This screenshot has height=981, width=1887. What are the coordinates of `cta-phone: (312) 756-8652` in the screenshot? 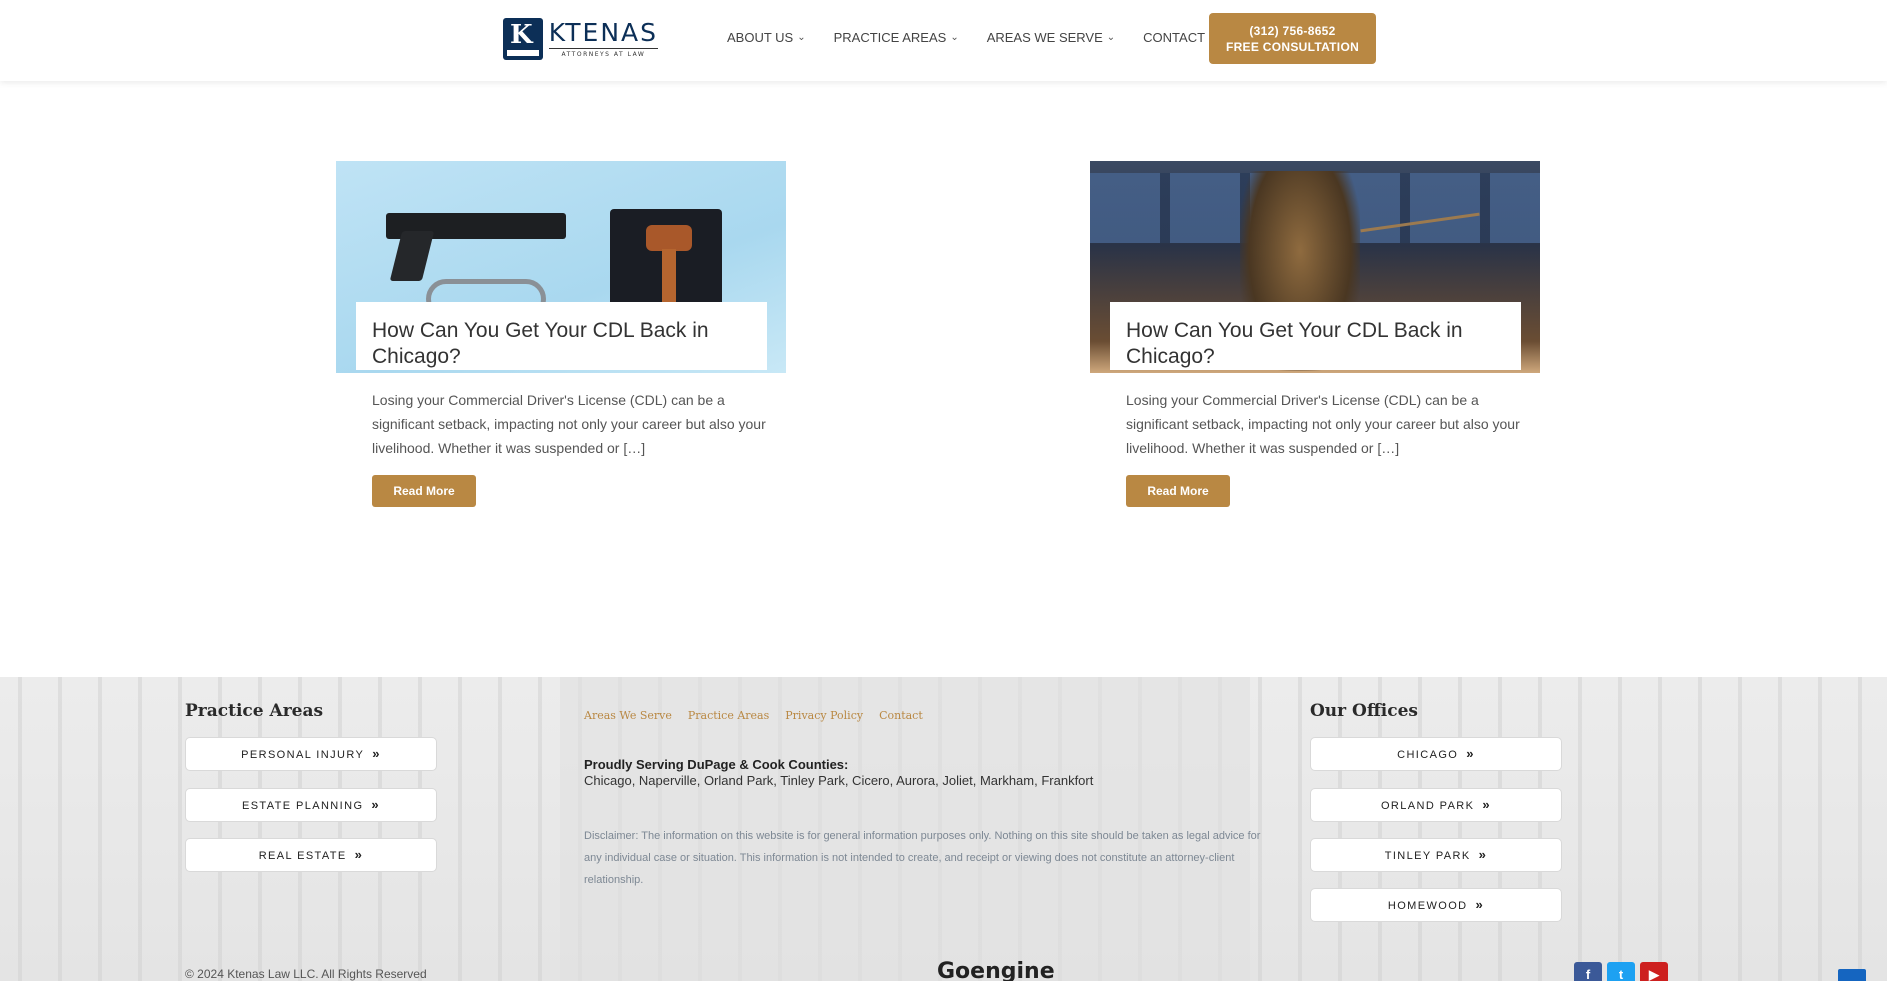 It's located at (1292, 31).